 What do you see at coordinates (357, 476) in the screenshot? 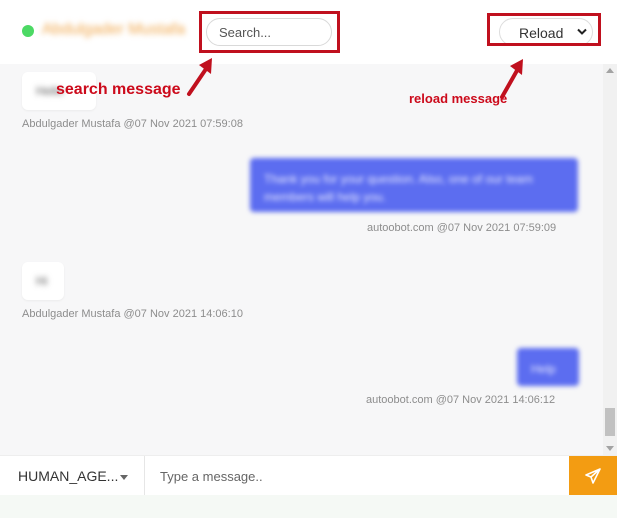
I see `message-input` at bounding box center [357, 476].